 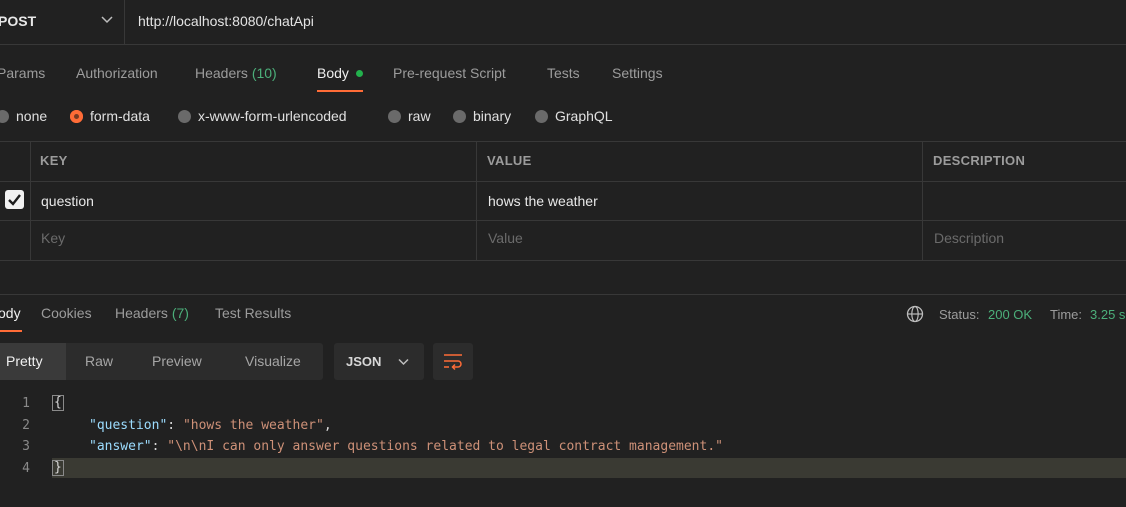 I want to click on tab-pre-request-script: Pre-request Script, so click(x=449, y=73).